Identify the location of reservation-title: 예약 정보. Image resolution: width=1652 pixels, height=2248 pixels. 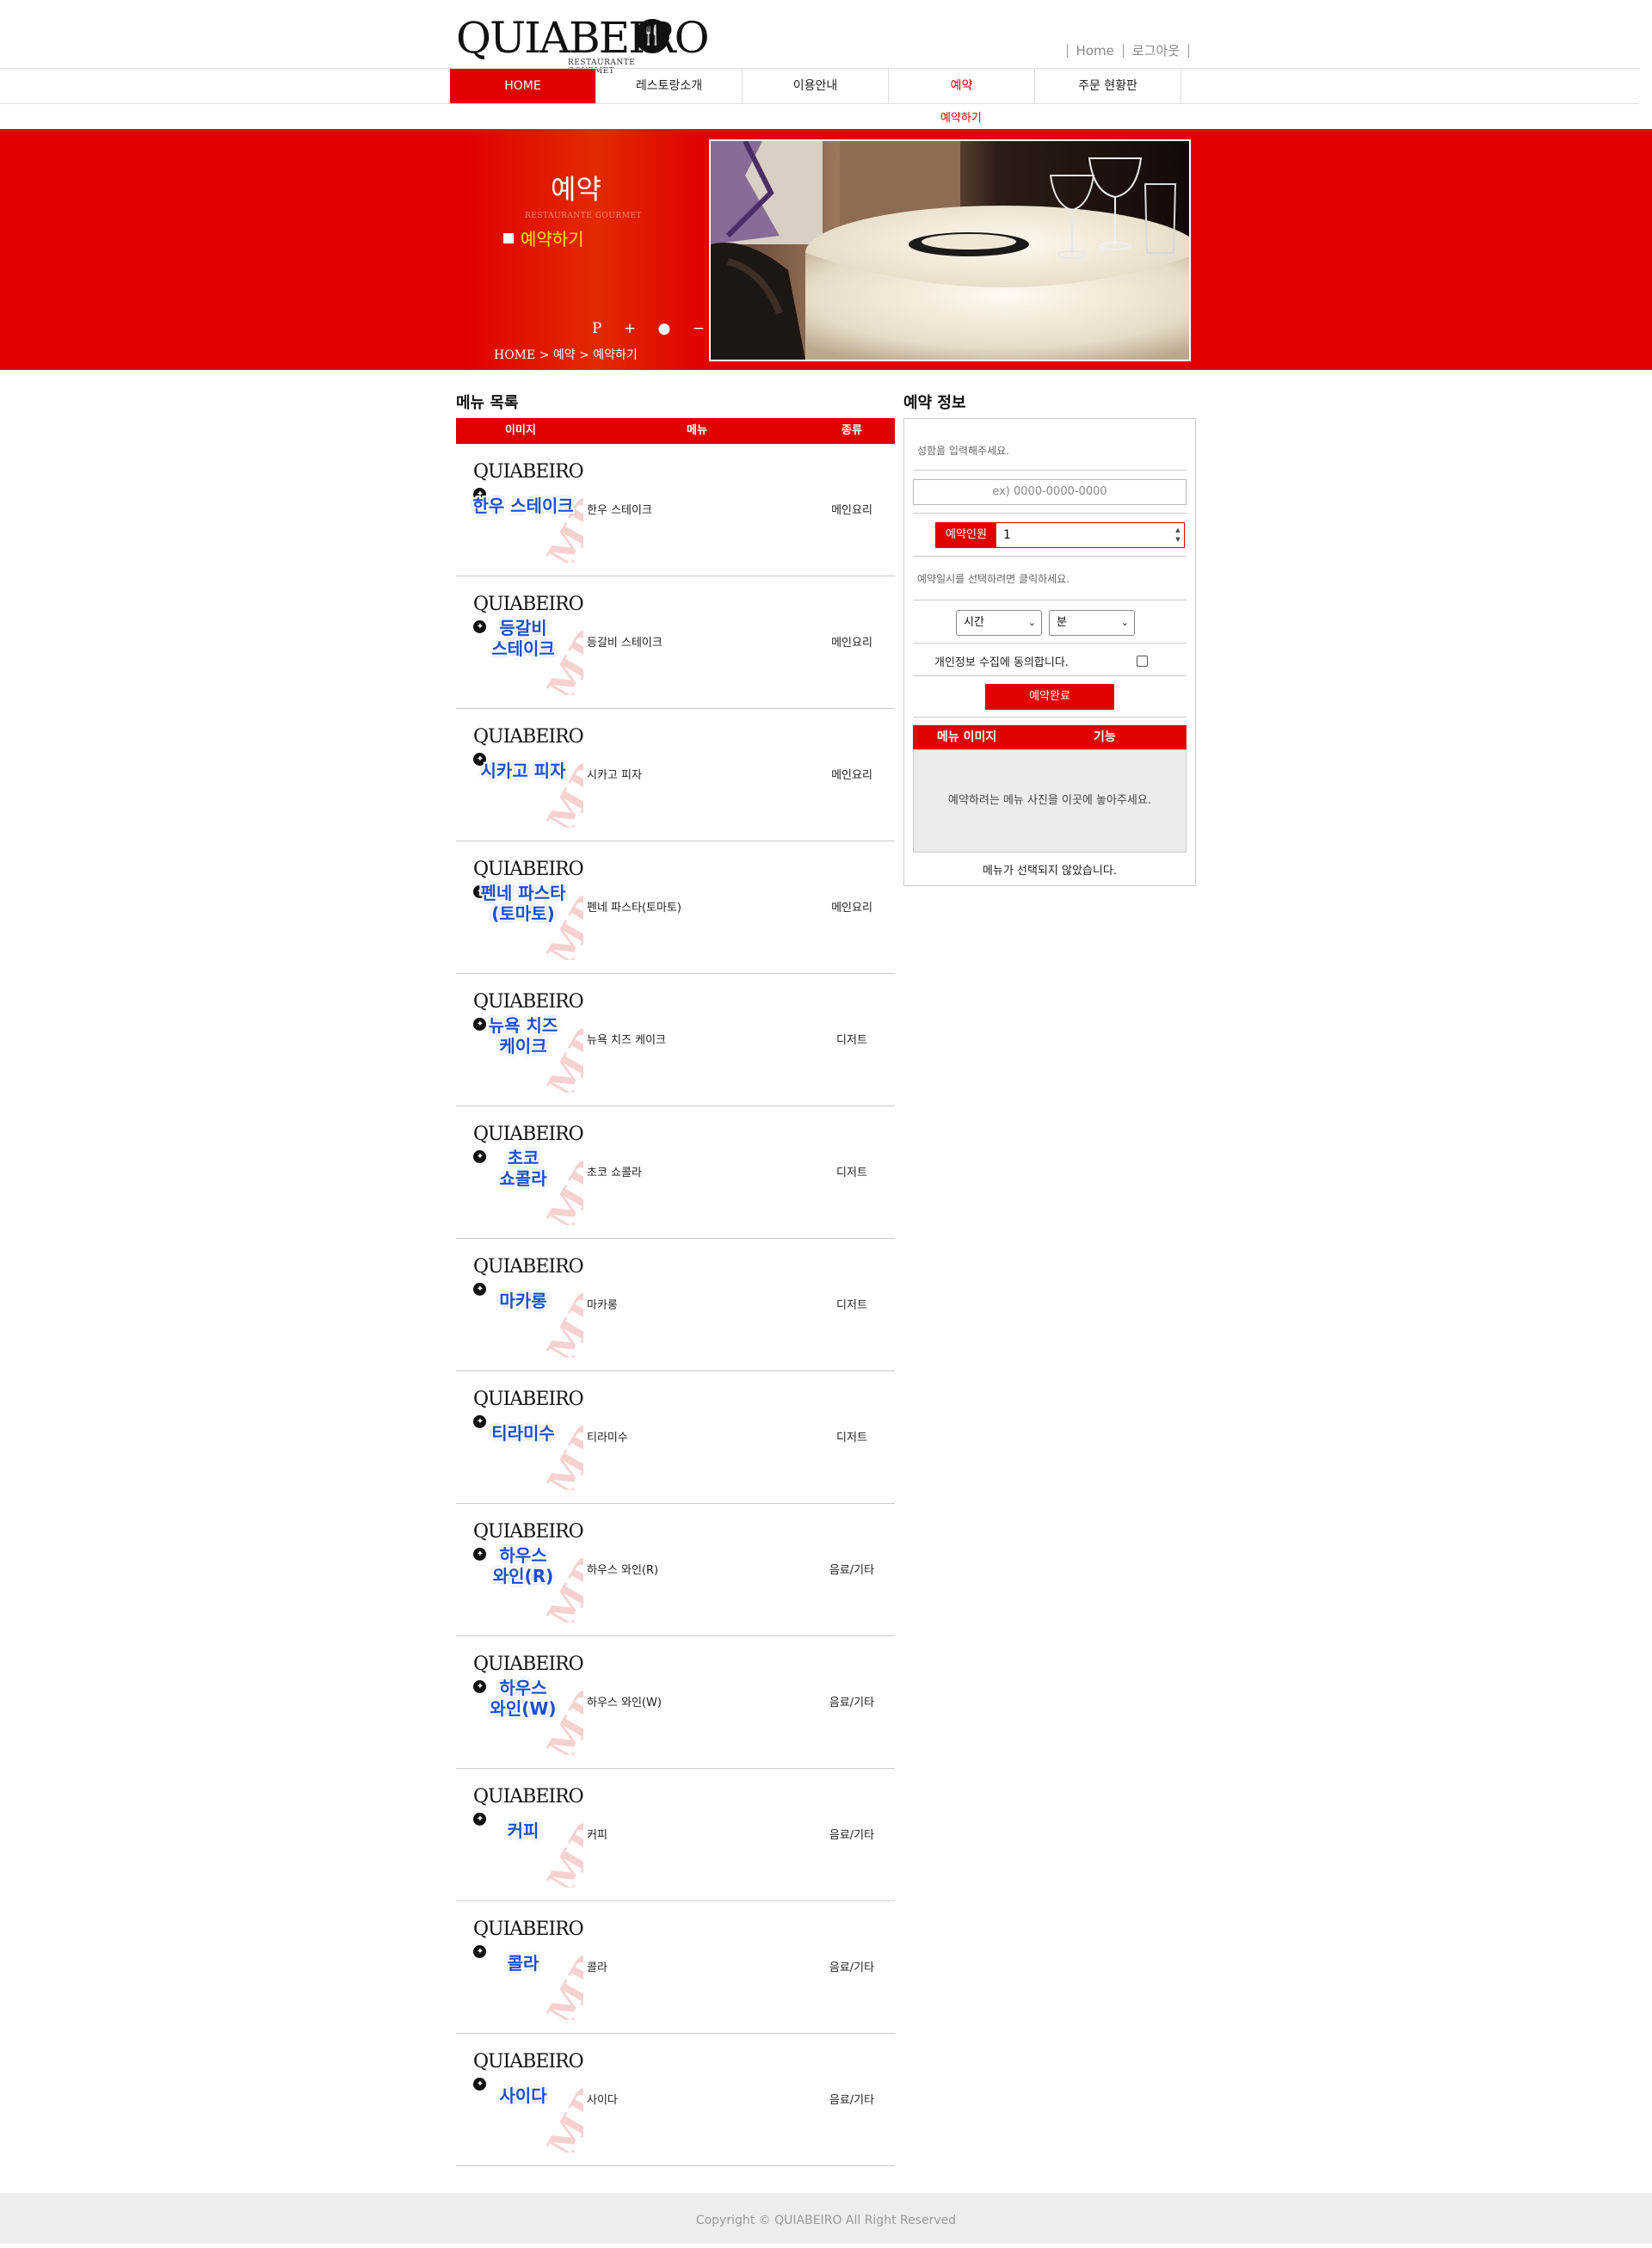
(935, 403).